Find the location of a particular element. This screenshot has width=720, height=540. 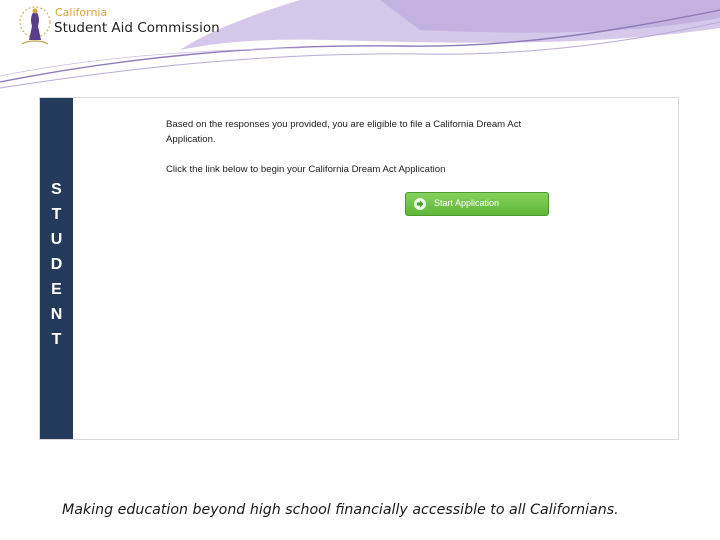

student-side-label: S T U D E N T is located at coordinates (56, 264).